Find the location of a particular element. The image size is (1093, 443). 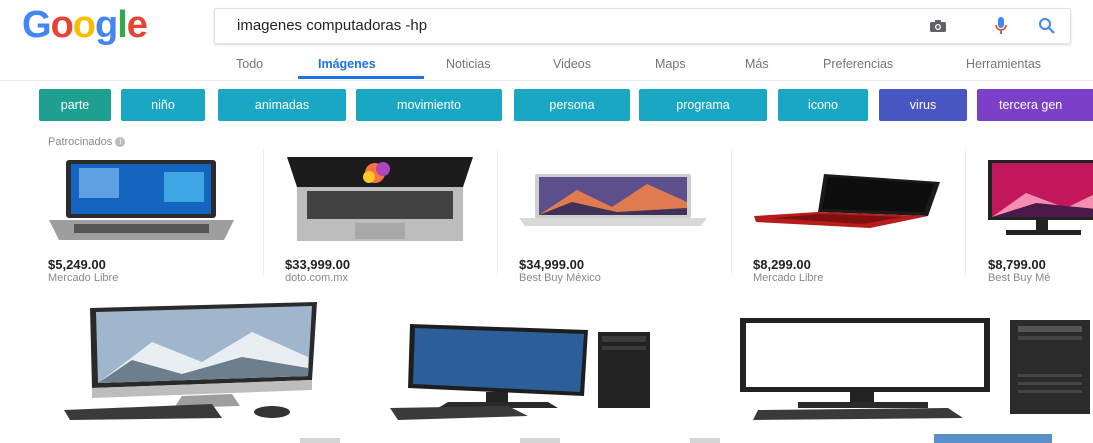

tab-maps: Maps is located at coordinates (670, 64).